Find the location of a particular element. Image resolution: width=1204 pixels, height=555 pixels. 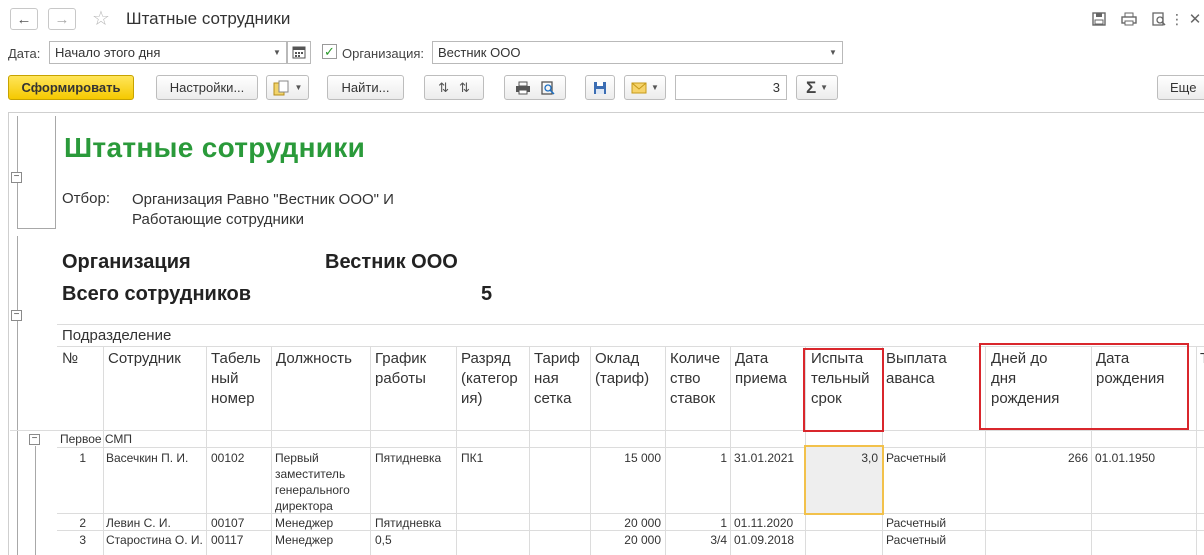

more-menu-icon: ⋮ is located at coordinates (1177, 19).